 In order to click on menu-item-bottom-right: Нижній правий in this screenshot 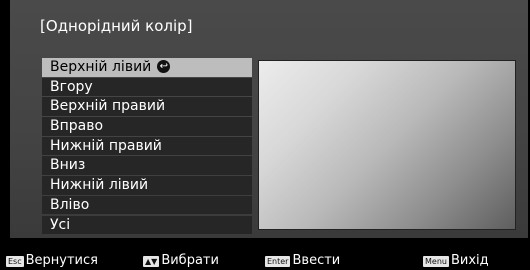, I will do `click(147, 146)`.